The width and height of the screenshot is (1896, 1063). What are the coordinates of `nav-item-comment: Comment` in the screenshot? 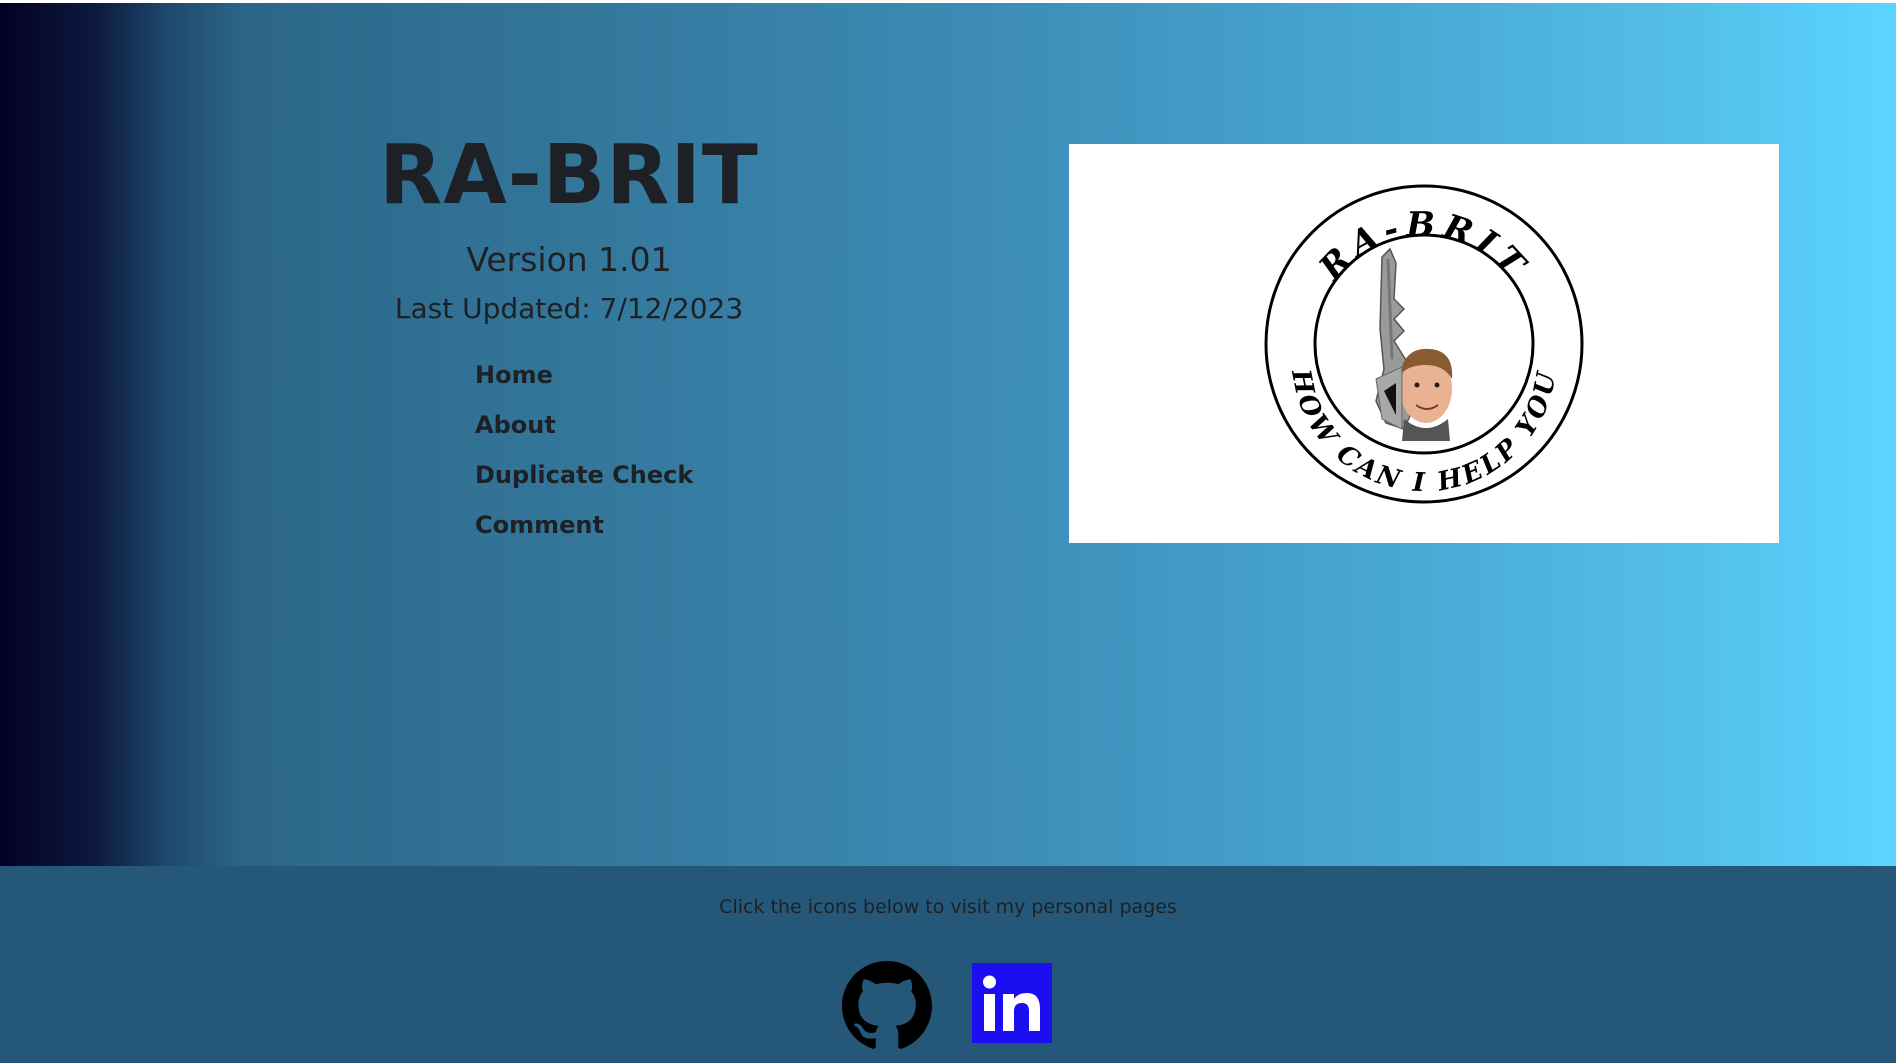 It's located at (584, 530).